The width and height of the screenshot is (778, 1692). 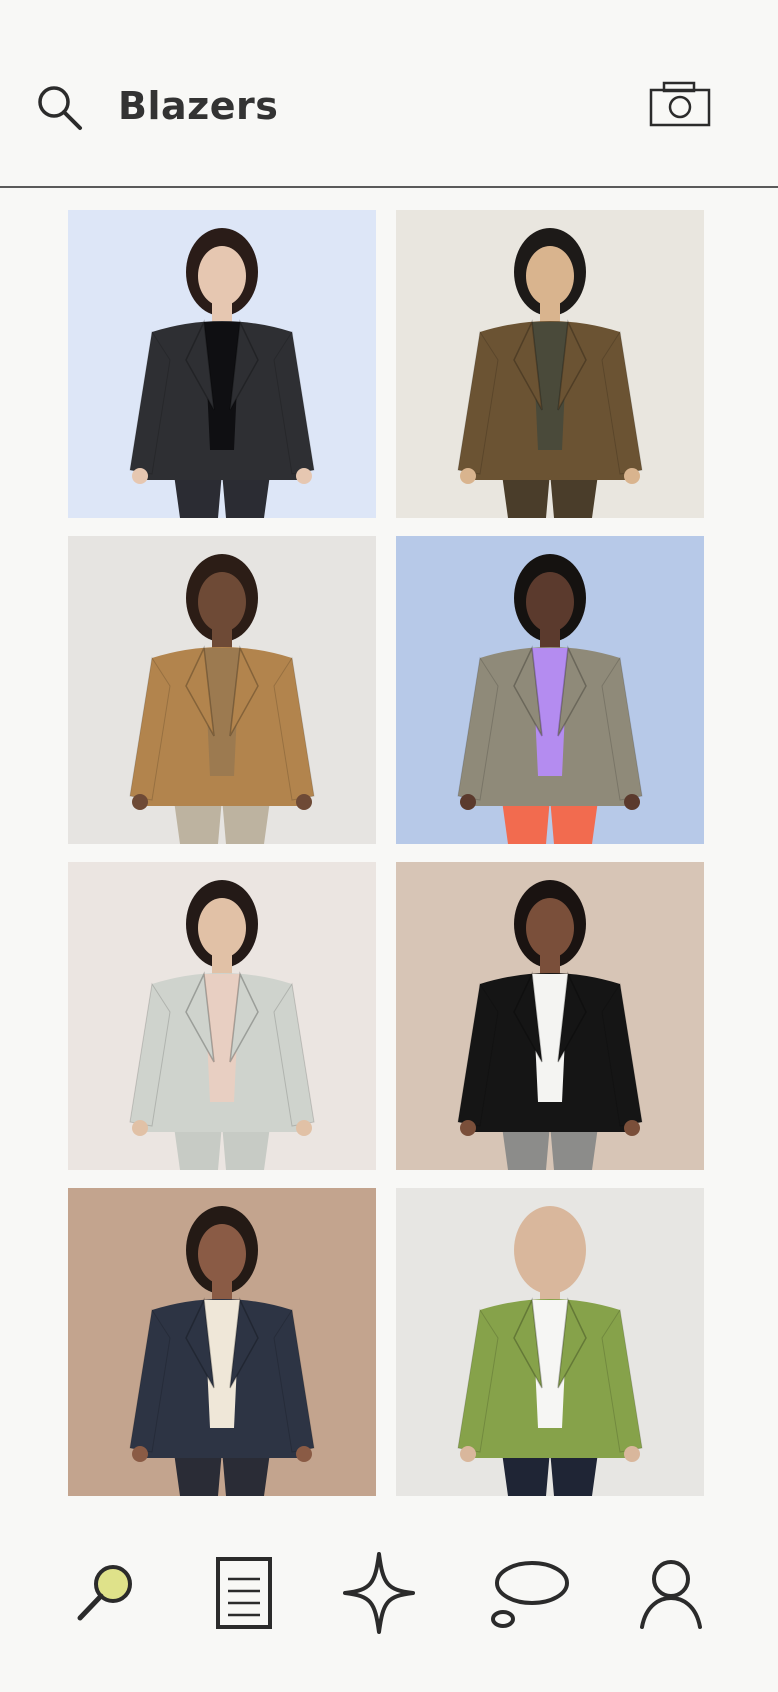 I want to click on profile-icon, so click(x=671, y=1594).